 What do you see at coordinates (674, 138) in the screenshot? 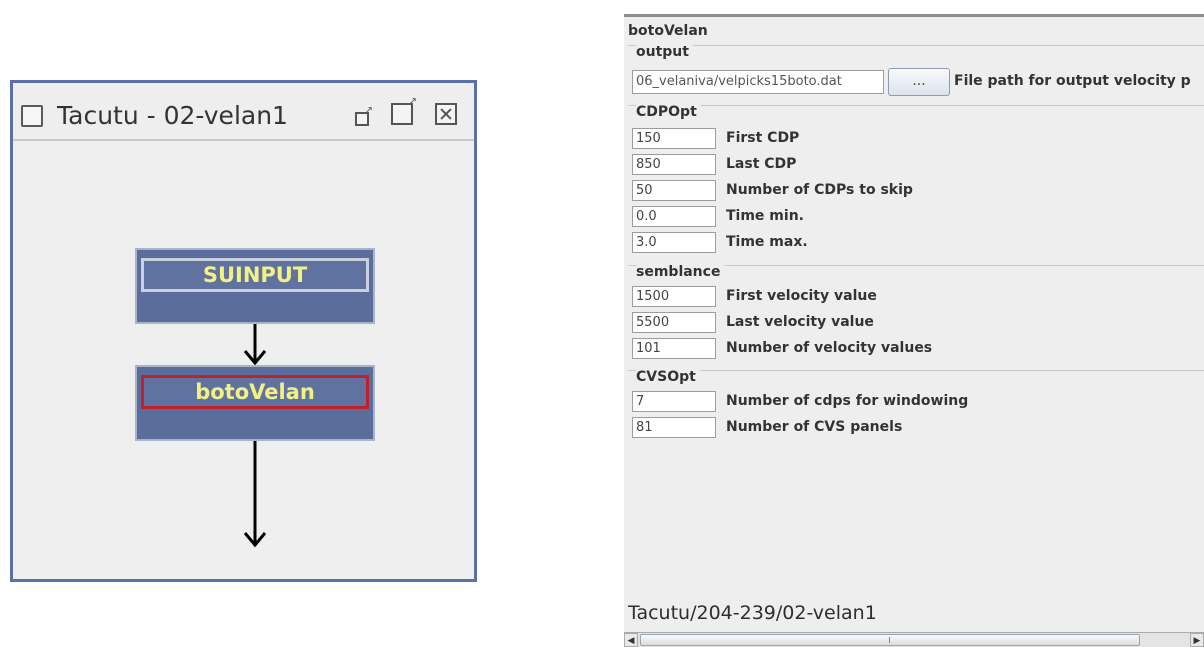
I see `first-cdp-field: 150` at bounding box center [674, 138].